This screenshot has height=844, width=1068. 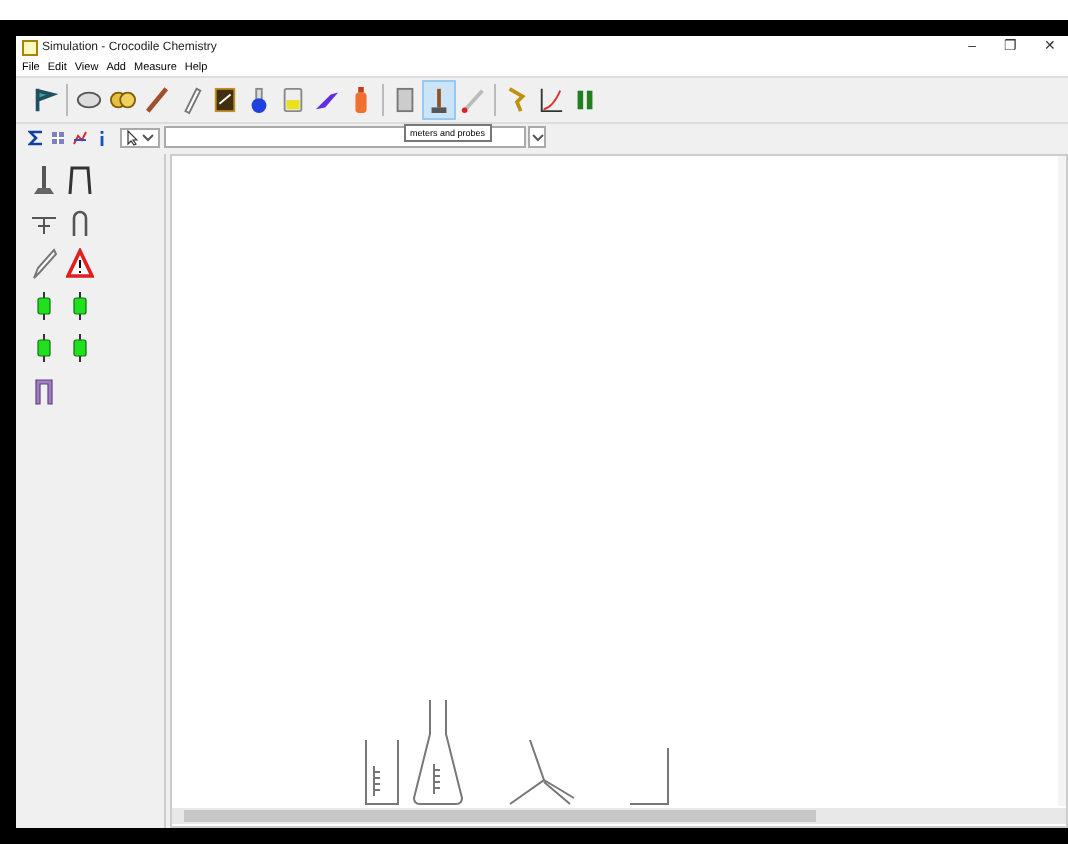 What do you see at coordinates (44, 180) in the screenshot?
I see `stand-icon` at bounding box center [44, 180].